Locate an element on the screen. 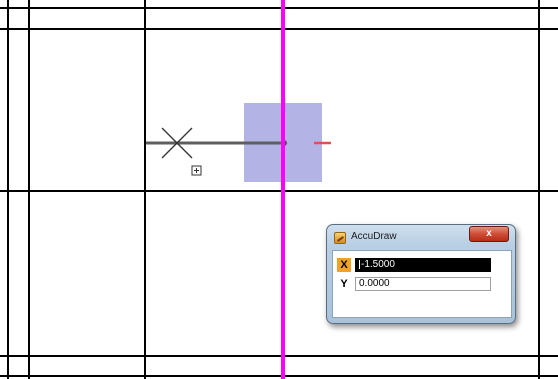 The height and width of the screenshot is (379, 558). text-caret is located at coordinates (359, 264).